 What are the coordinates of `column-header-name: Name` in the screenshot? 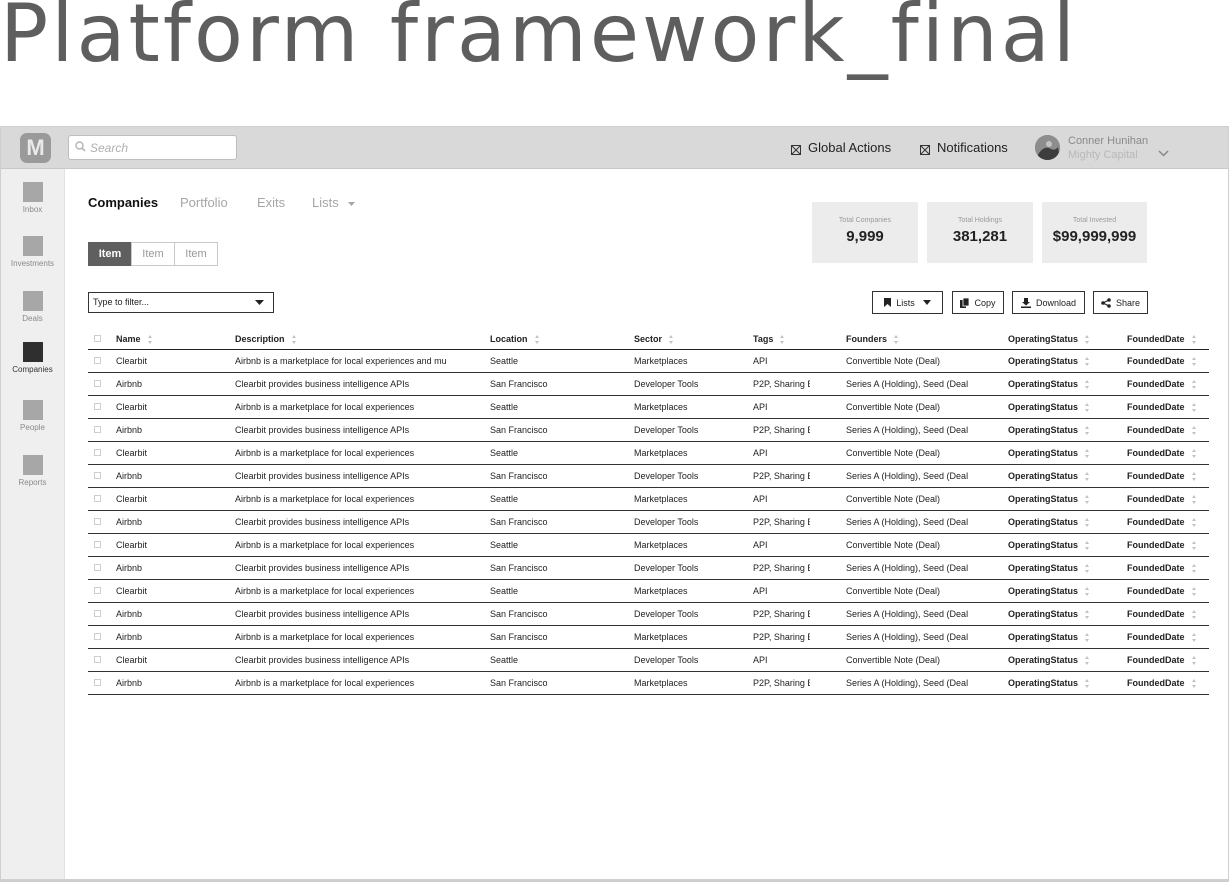 It's located at (134, 339).